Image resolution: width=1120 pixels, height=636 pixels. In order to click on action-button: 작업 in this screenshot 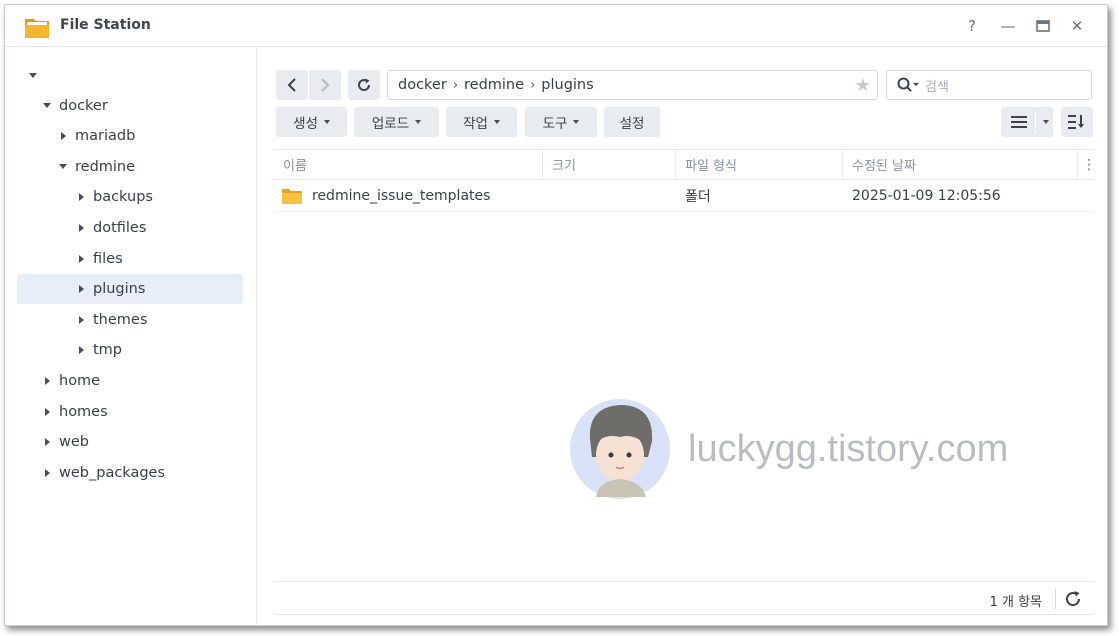, I will do `click(481, 122)`.